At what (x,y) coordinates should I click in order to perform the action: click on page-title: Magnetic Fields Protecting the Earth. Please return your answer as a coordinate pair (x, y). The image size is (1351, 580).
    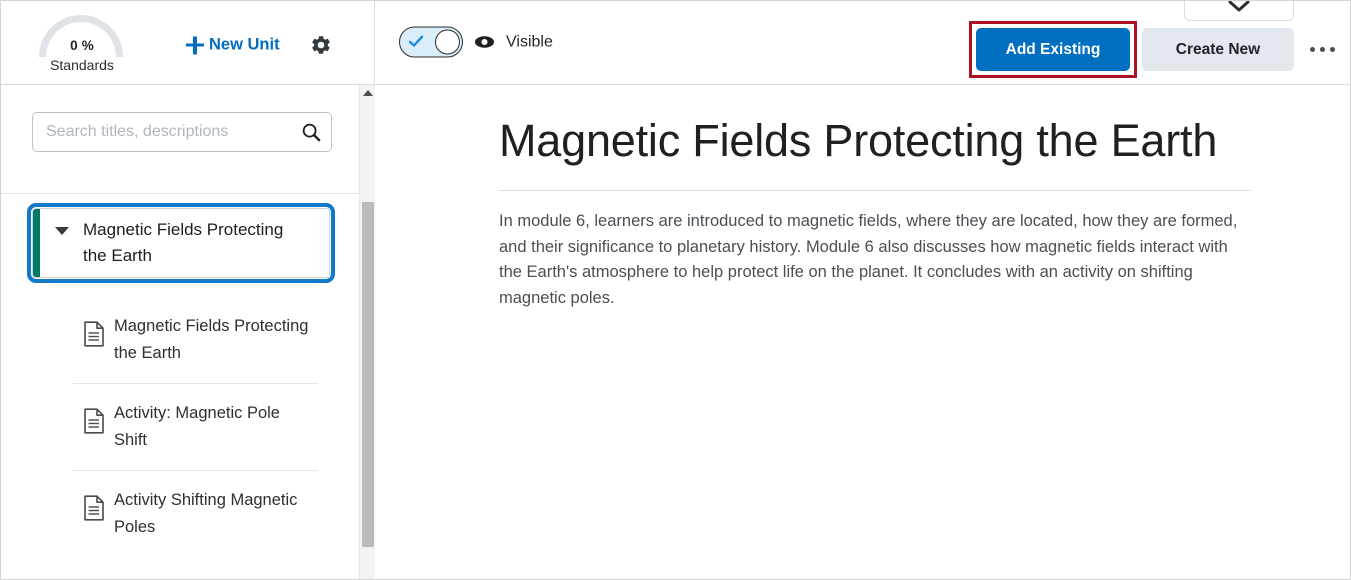
    Looking at the image, I should click on (858, 140).